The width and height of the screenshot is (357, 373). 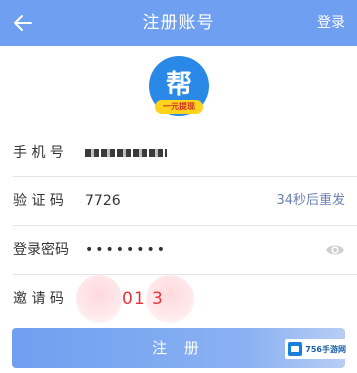 I want to click on app-logo: 帮 一元提现, so click(x=179, y=86).